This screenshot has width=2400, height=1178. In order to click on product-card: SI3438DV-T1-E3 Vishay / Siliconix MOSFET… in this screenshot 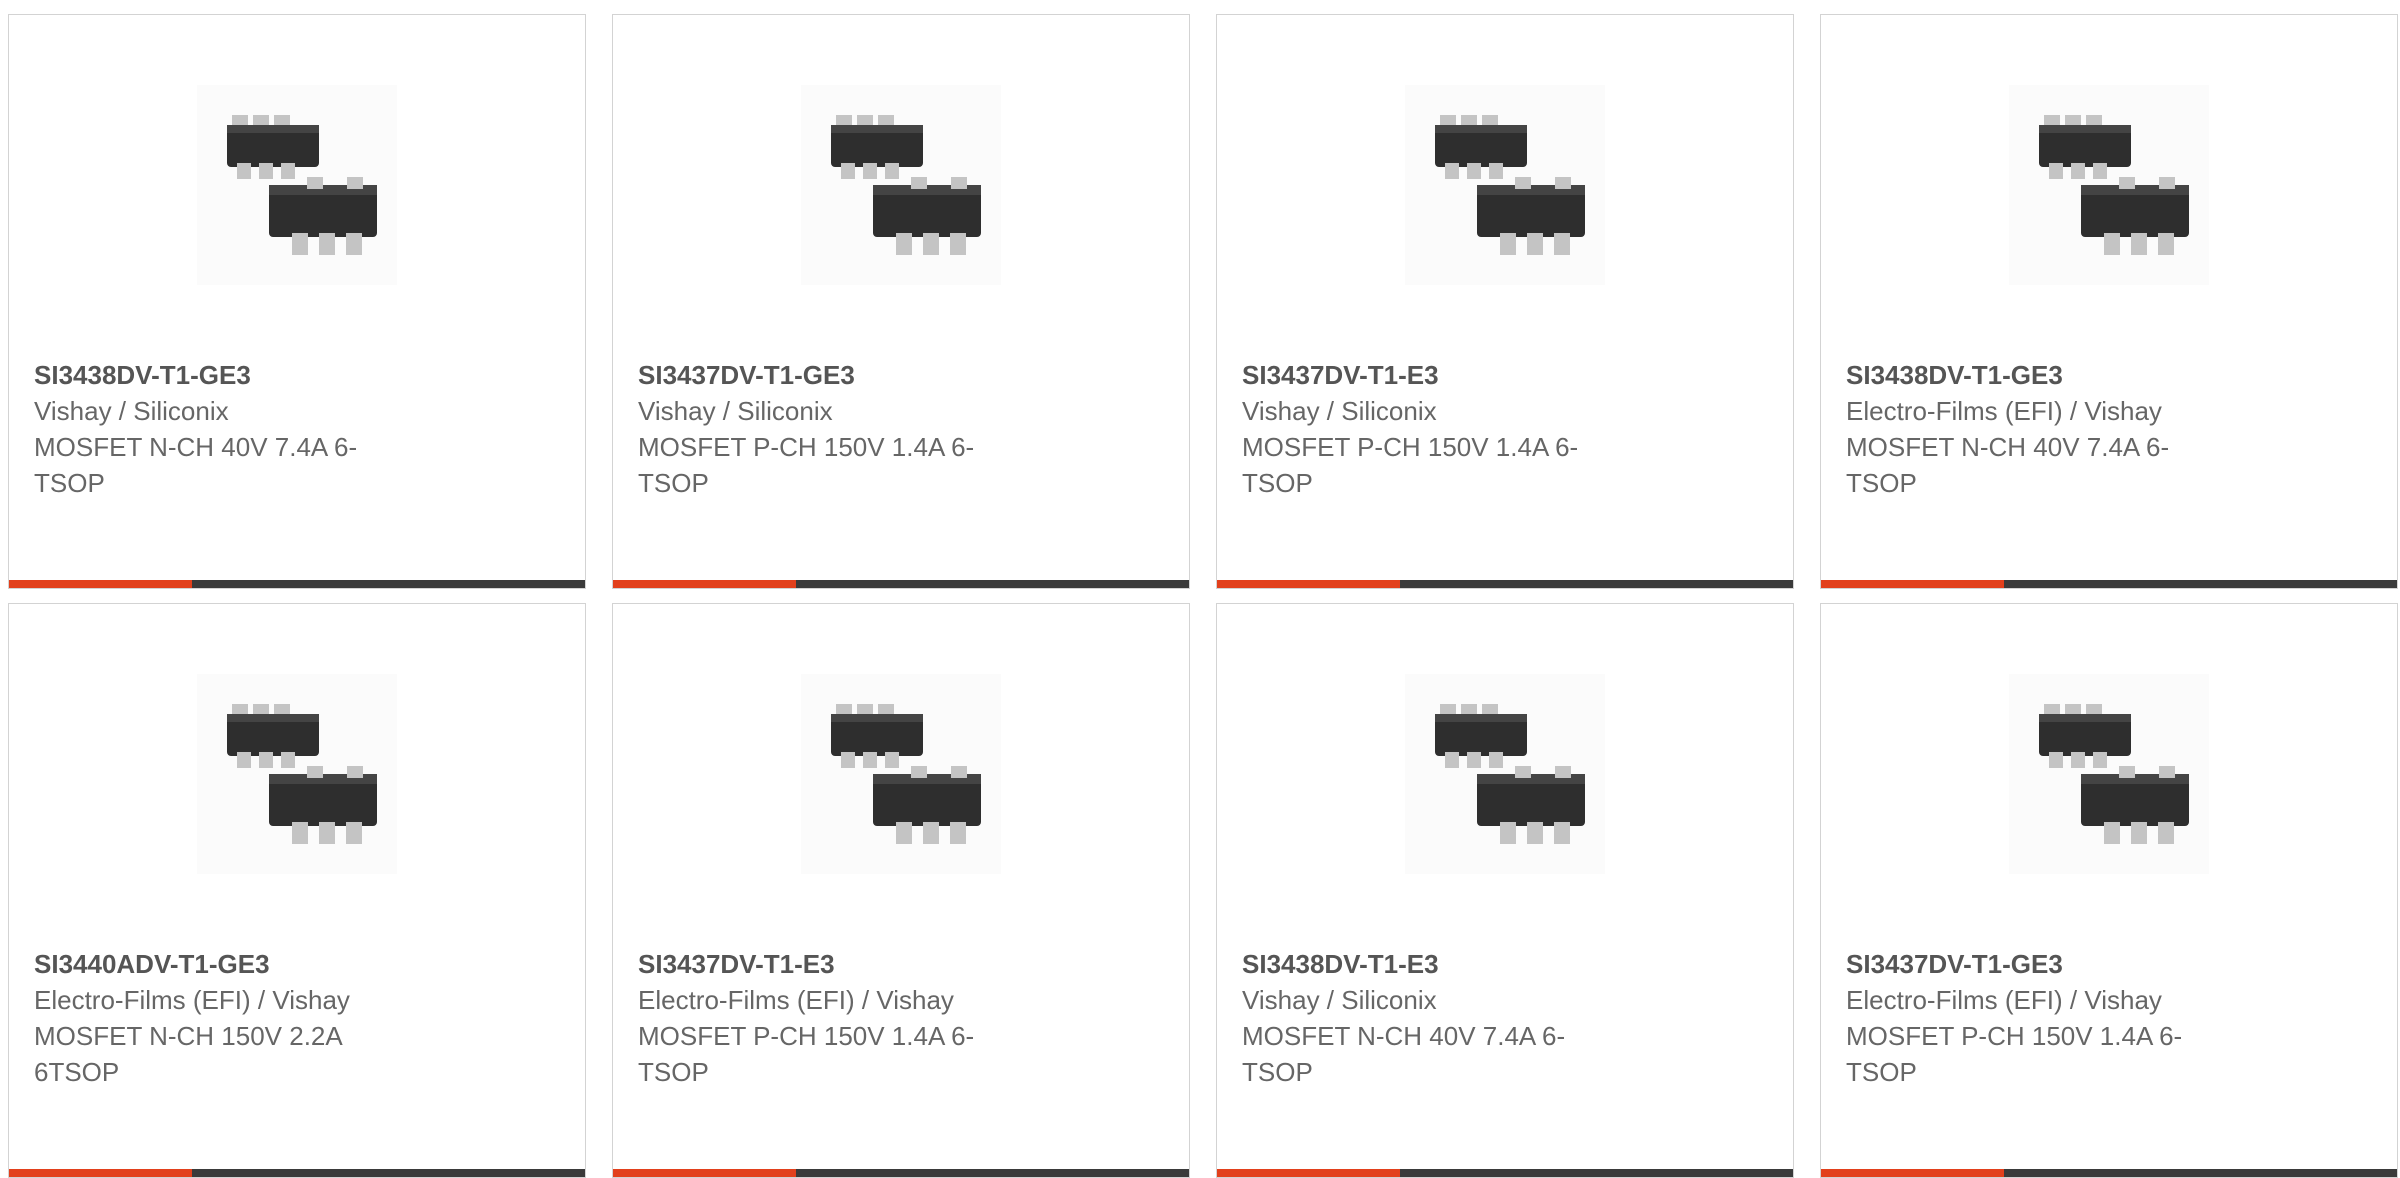, I will do `click(1505, 890)`.